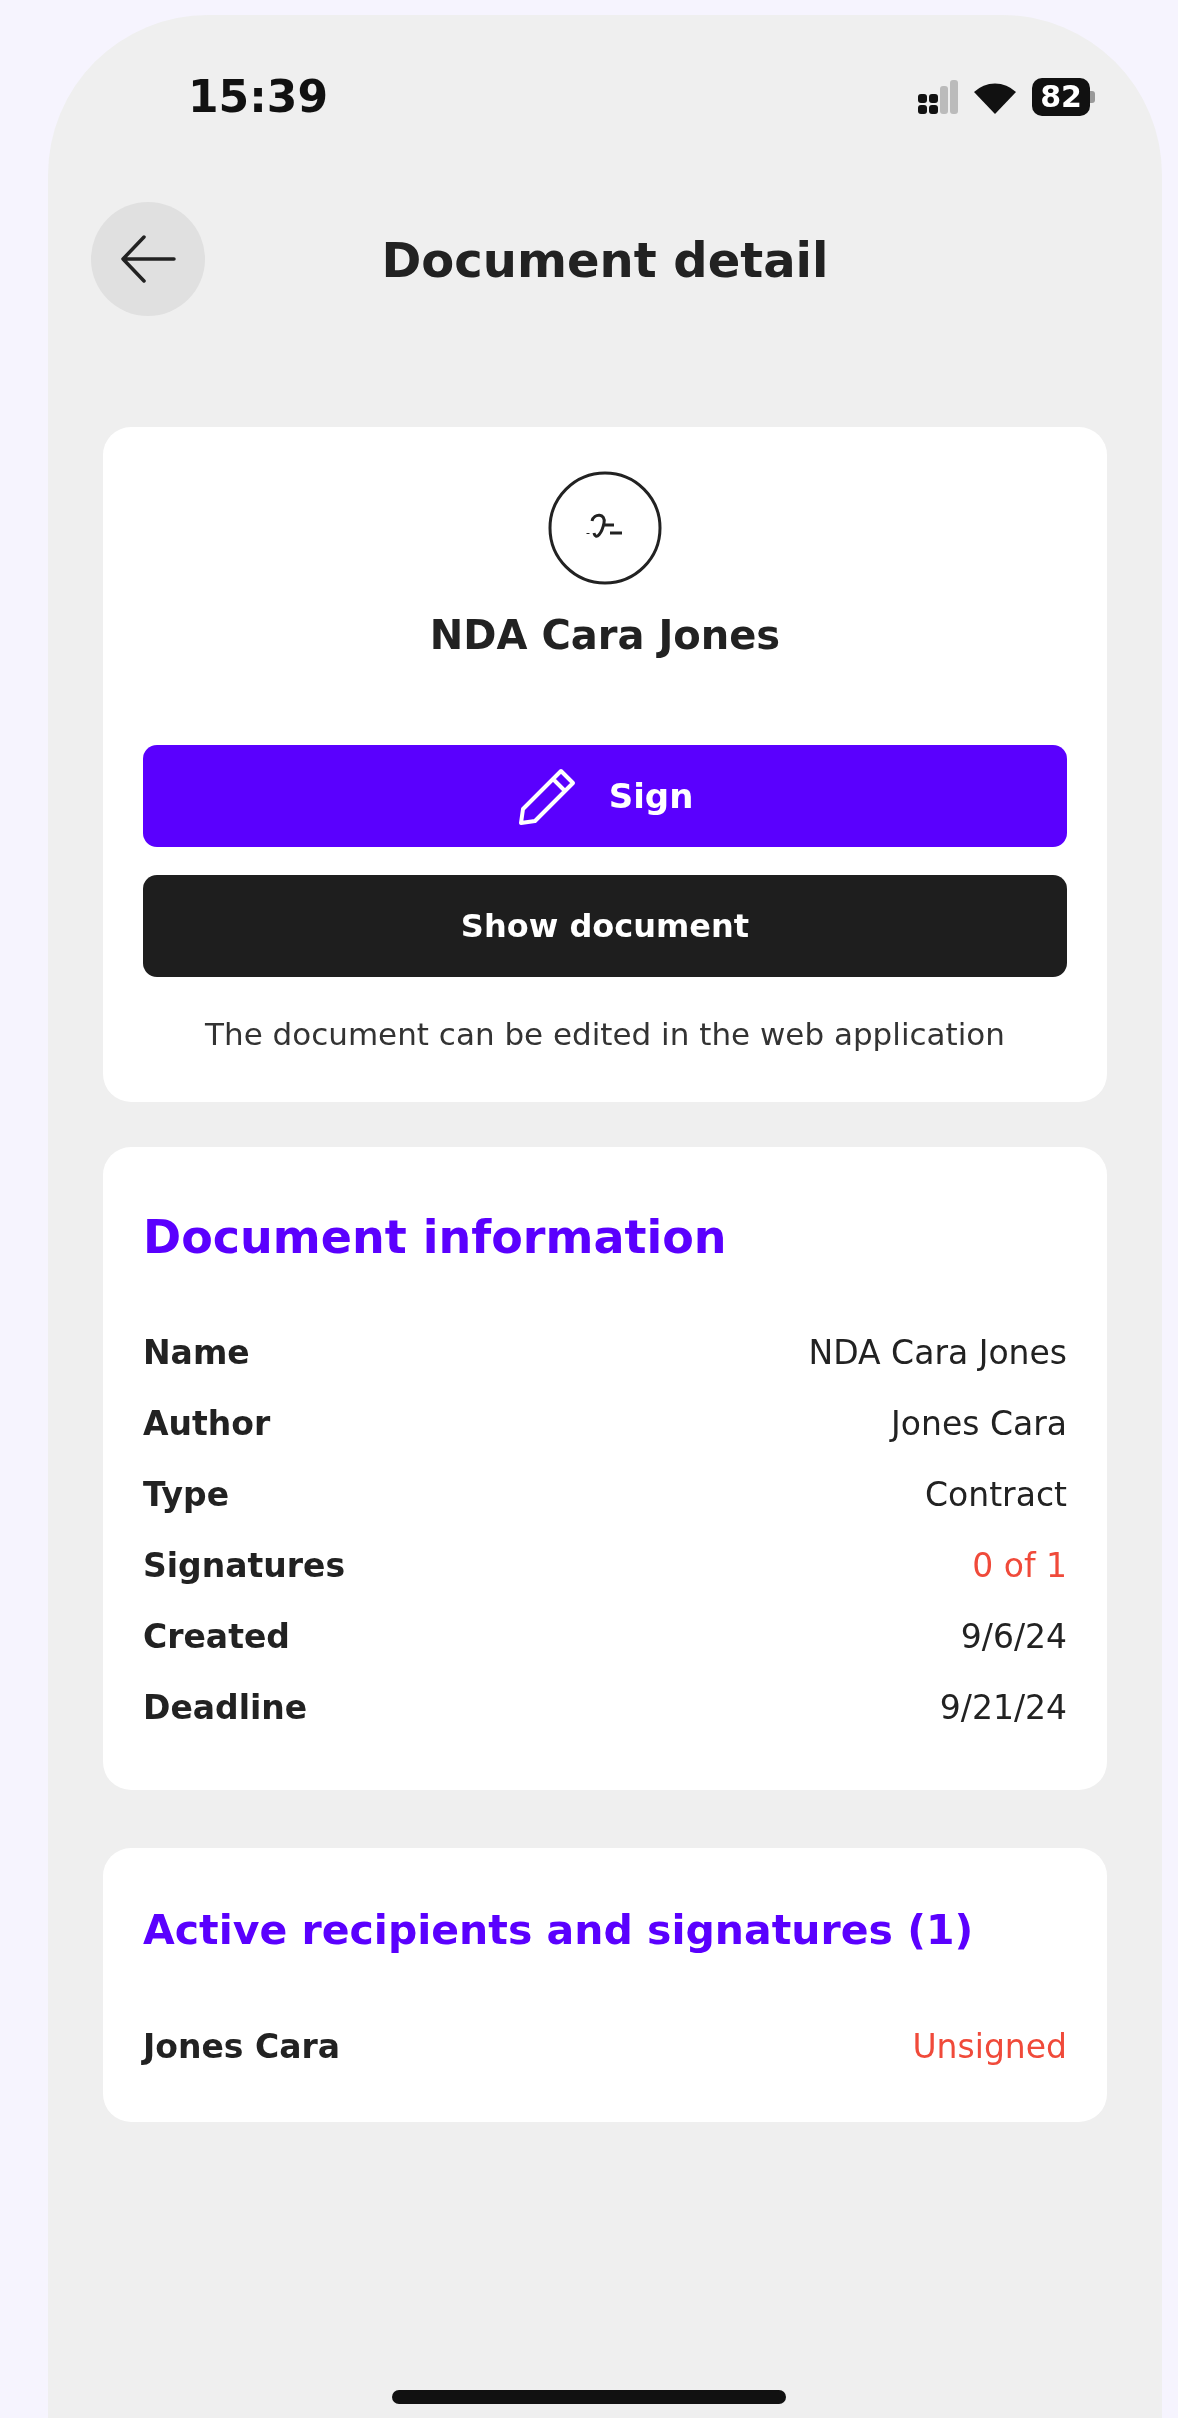  What do you see at coordinates (605, 1034) in the screenshot?
I see `edit-note: The document can be edited in the web application` at bounding box center [605, 1034].